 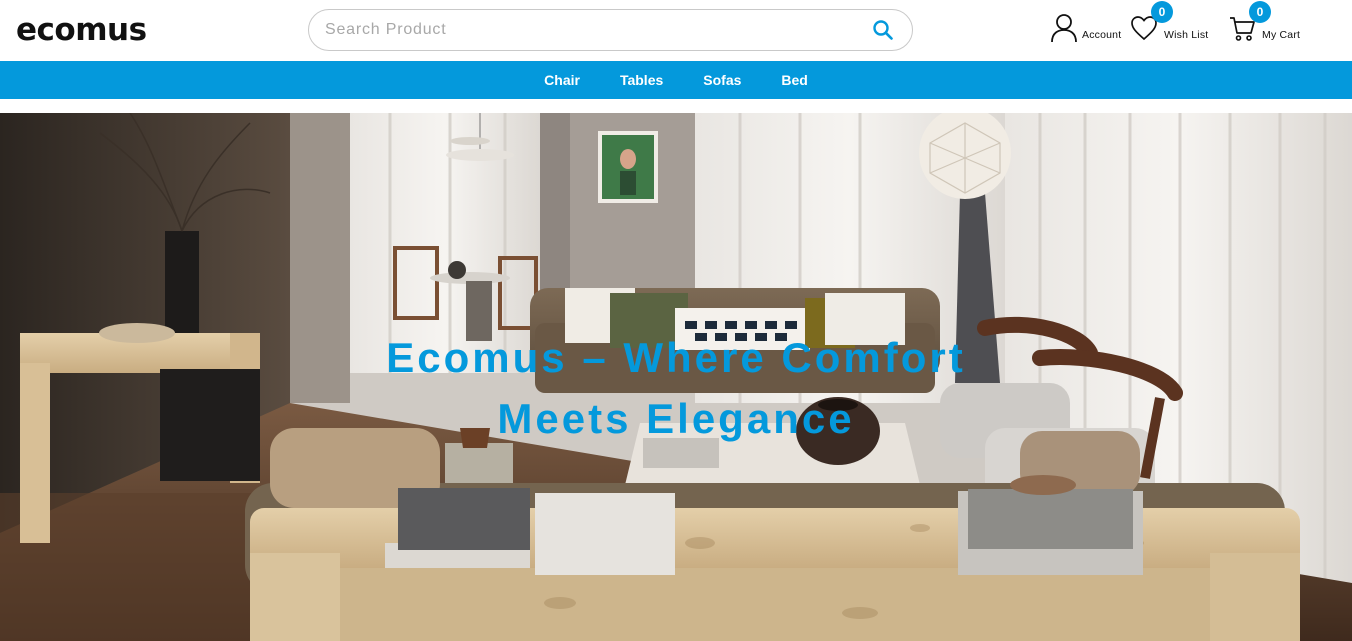 I want to click on nav-item-tables: Tables, so click(x=641, y=80).